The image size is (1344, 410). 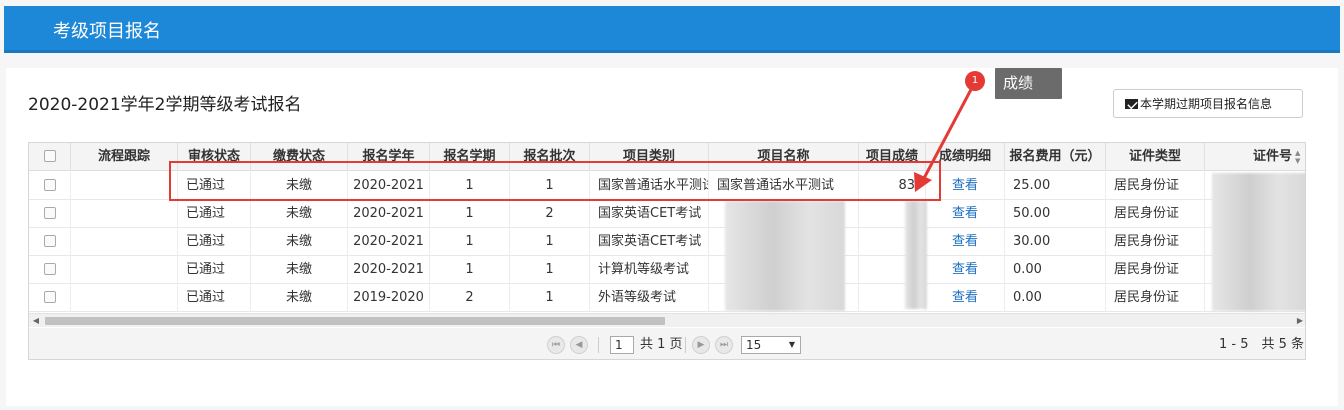 I want to click on col-fee: 报名费用（元）, so click(x=1055, y=157).